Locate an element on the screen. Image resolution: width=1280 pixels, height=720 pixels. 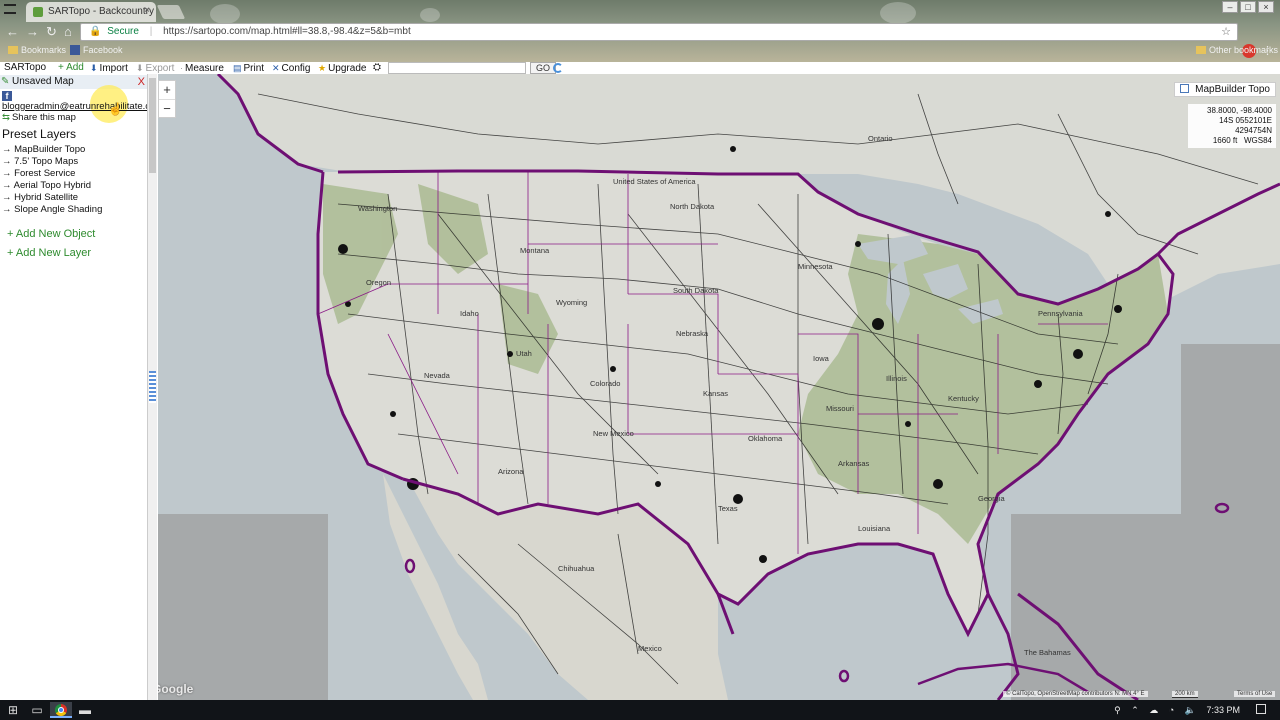
other-bookmarks-label: Other bookmarks is located at coordinates (1244, 50).